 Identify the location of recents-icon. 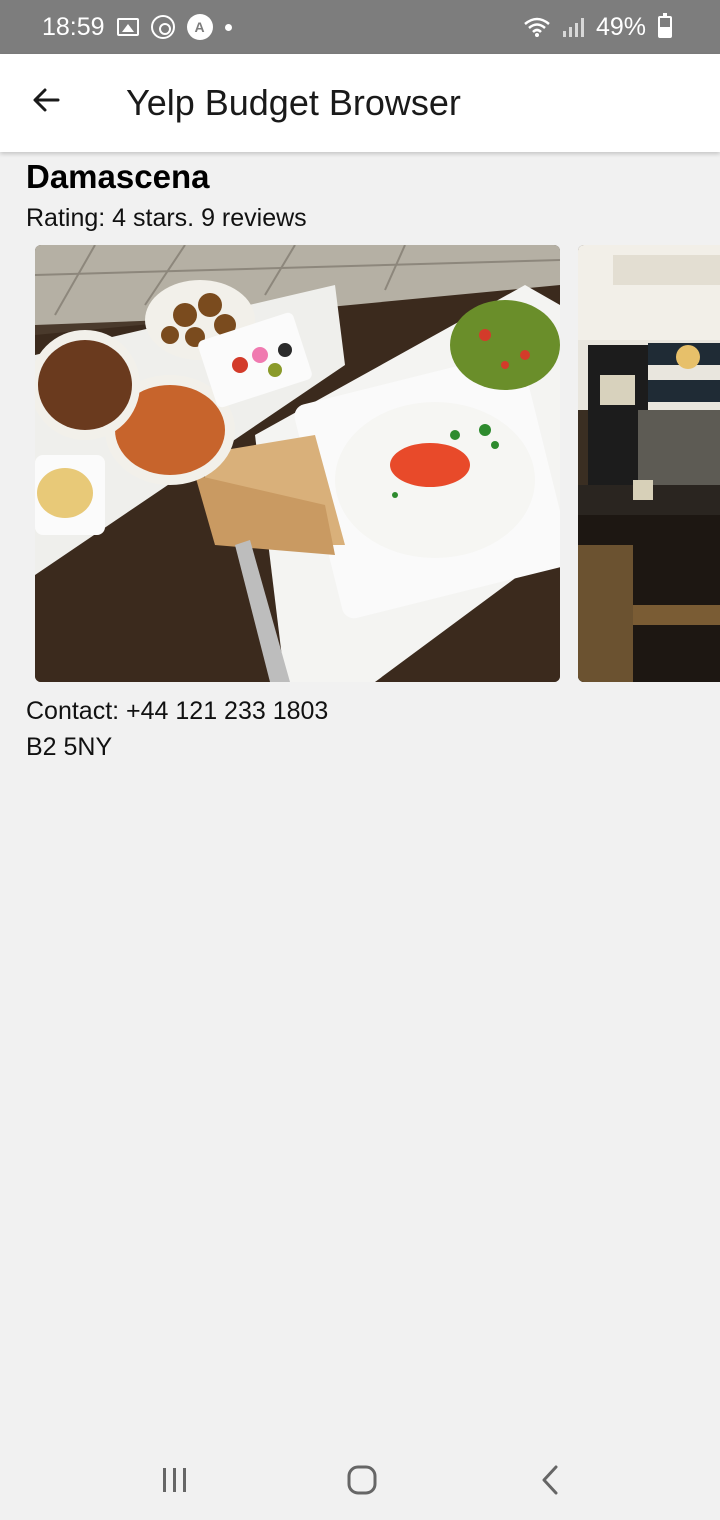
(174, 1480).